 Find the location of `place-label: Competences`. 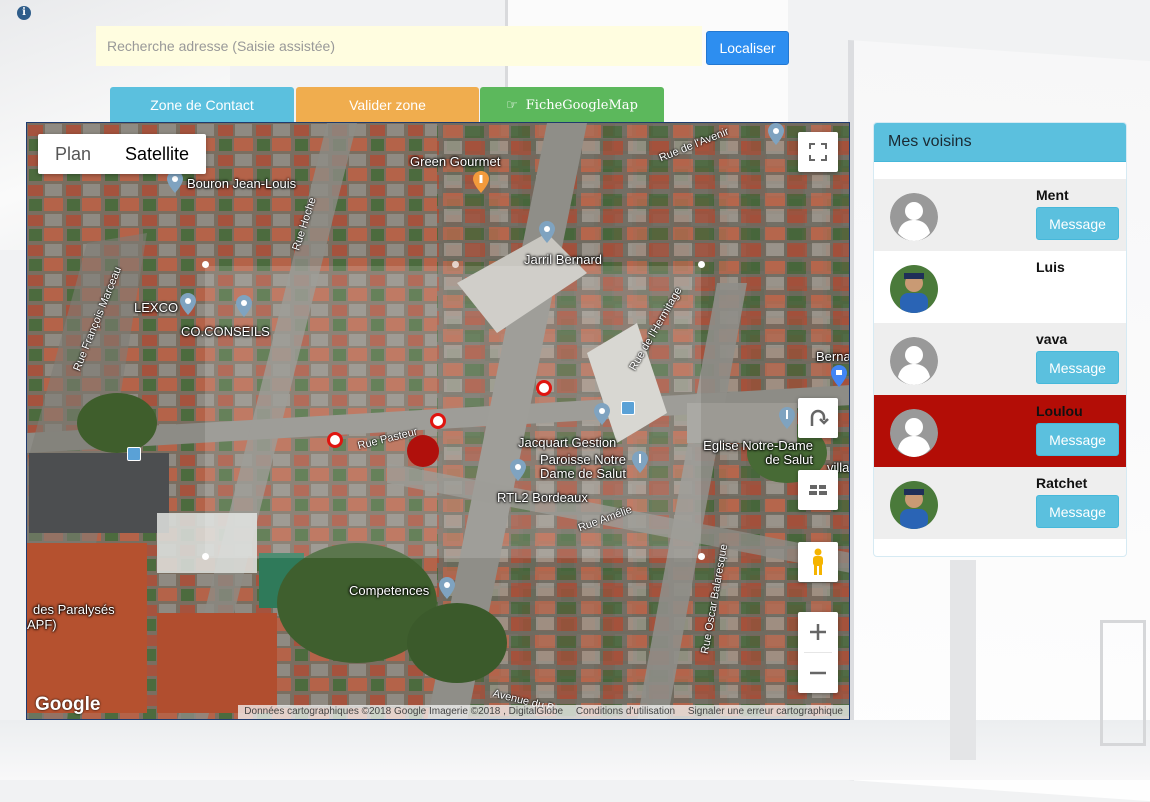

place-label: Competences is located at coordinates (389, 590).